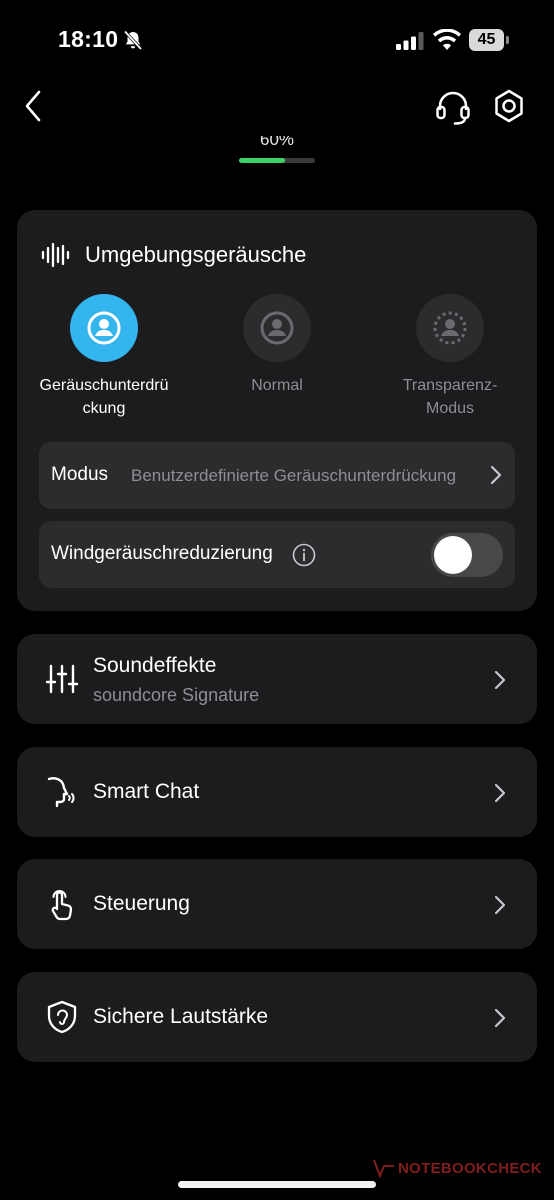  I want to click on noise-cancel-glyph, so click(104, 328).